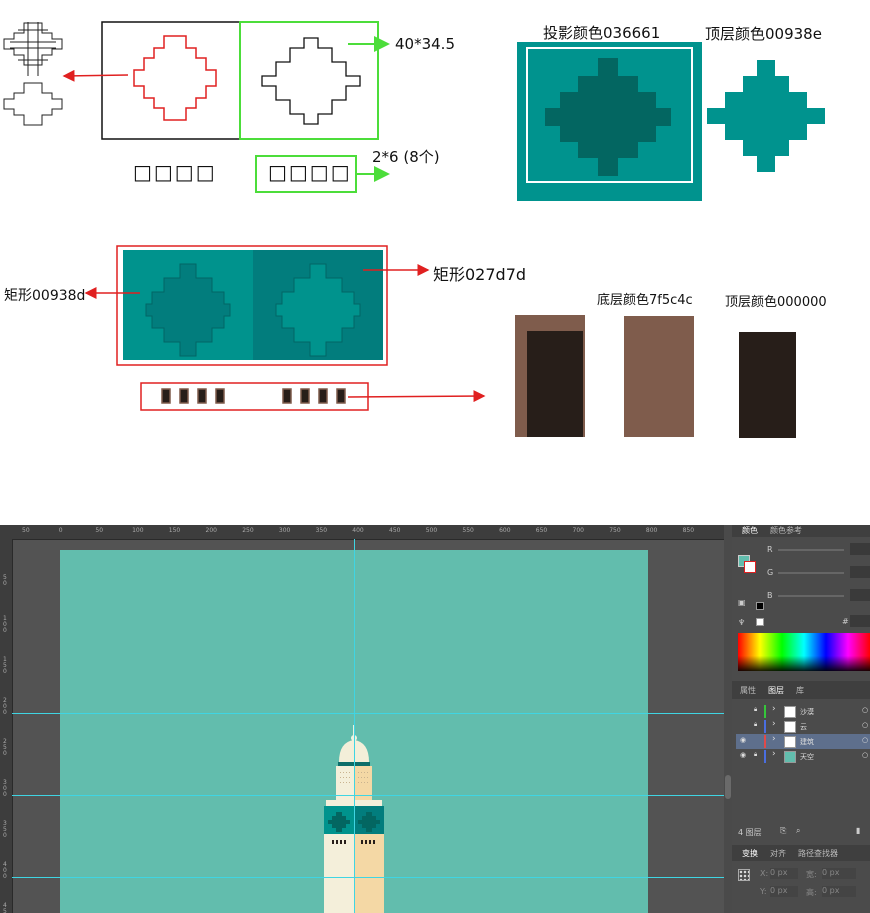 The image size is (870, 913). I want to click on guide-line-h3, so click(368, 877).